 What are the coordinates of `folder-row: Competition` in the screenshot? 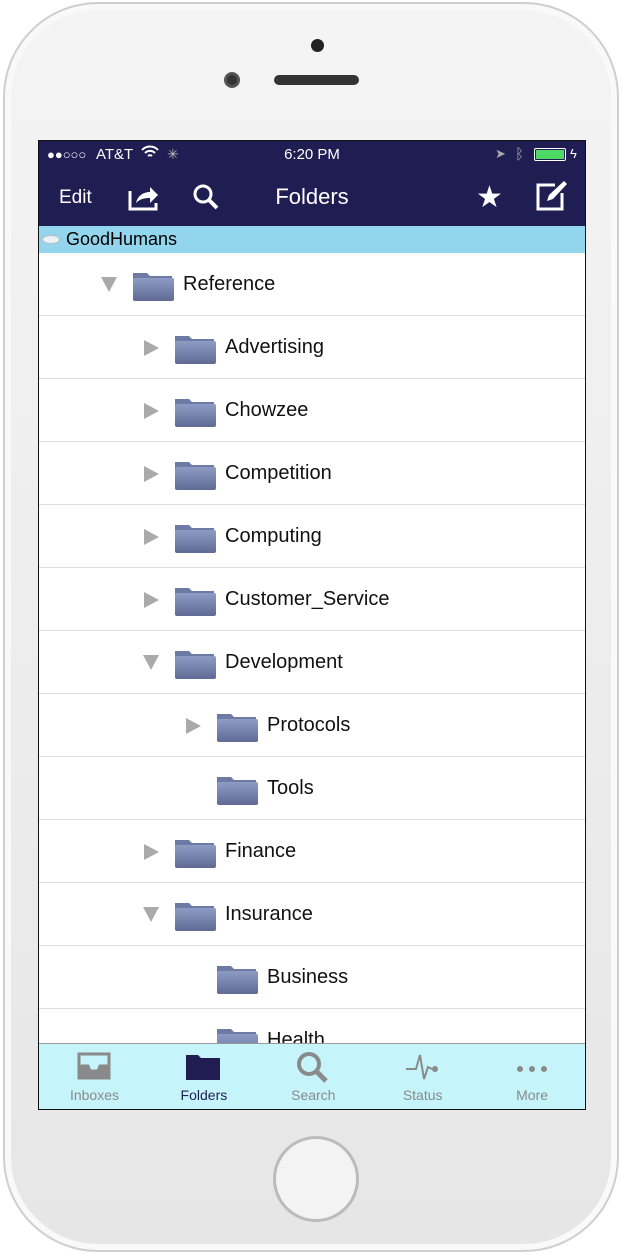 It's located at (312, 473).